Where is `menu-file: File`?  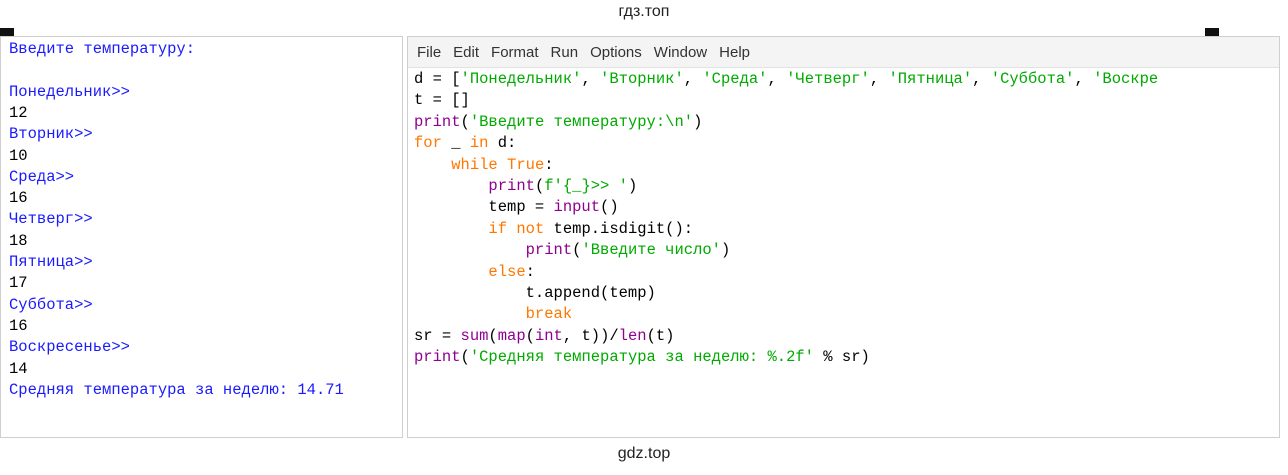 menu-file: File is located at coordinates (429, 52).